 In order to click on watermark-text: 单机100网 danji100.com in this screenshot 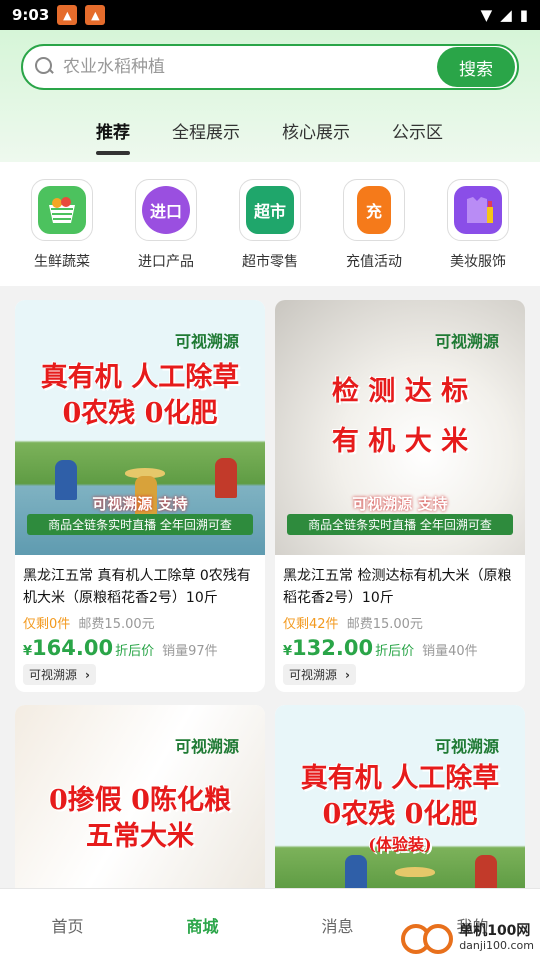, I will do `click(496, 938)`.